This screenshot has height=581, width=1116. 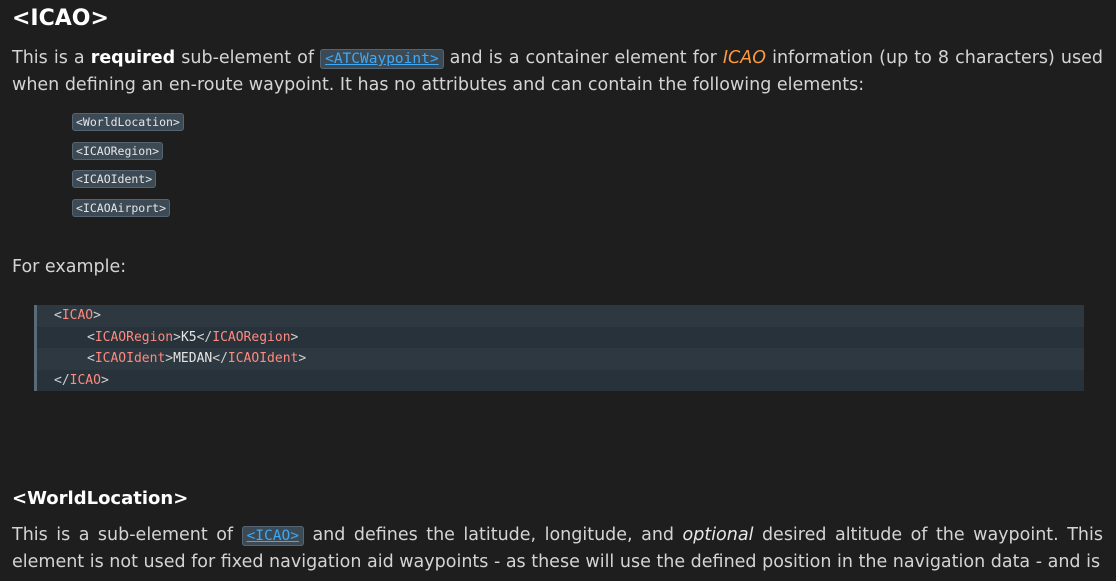 I want to click on optional-keyword: optional, so click(x=718, y=535).